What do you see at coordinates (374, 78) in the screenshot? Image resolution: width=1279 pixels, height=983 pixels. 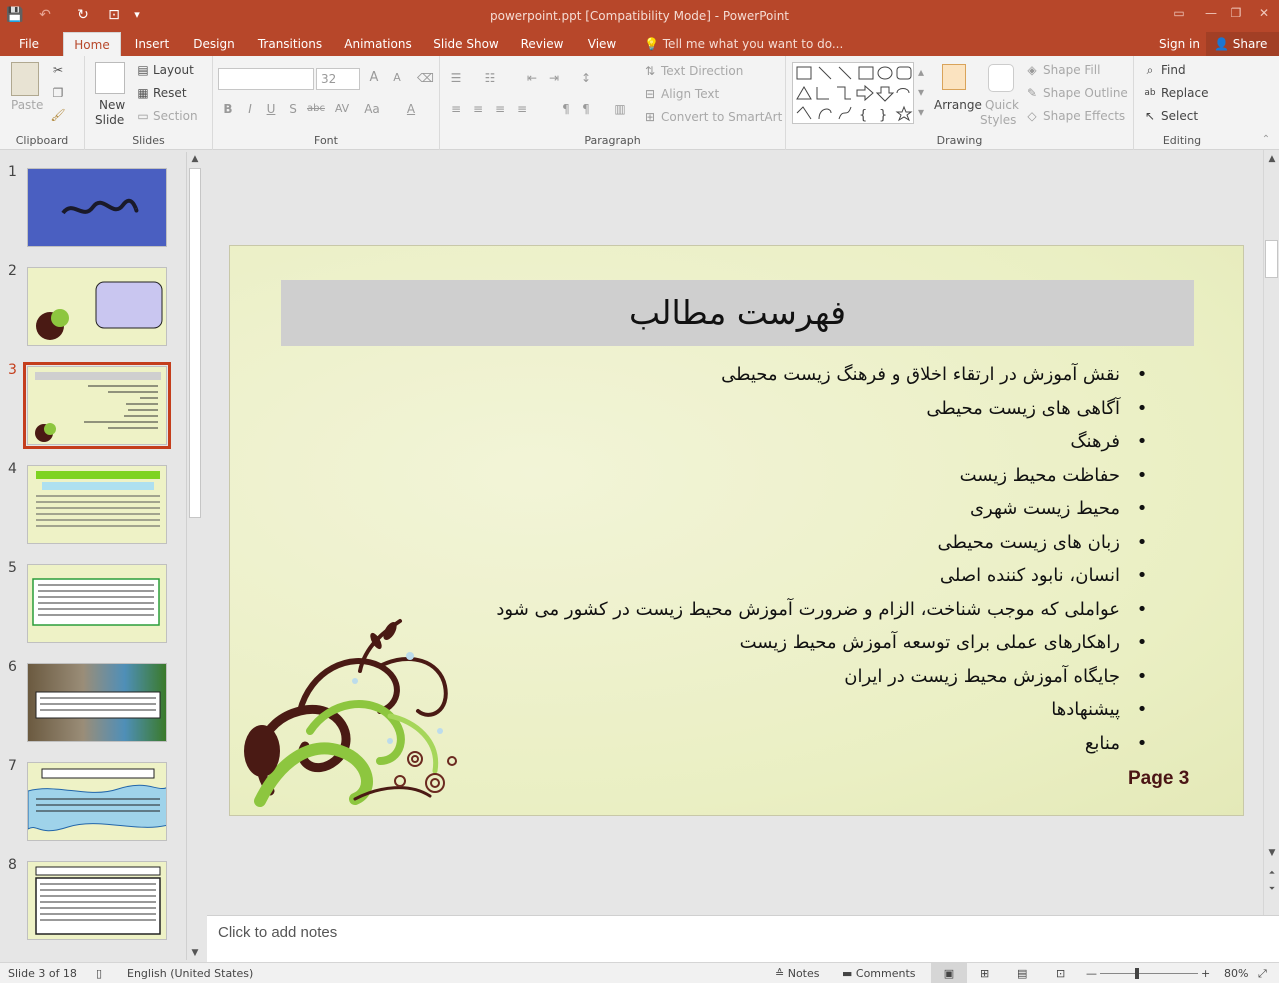 I see `grow-font-icon: A` at bounding box center [374, 78].